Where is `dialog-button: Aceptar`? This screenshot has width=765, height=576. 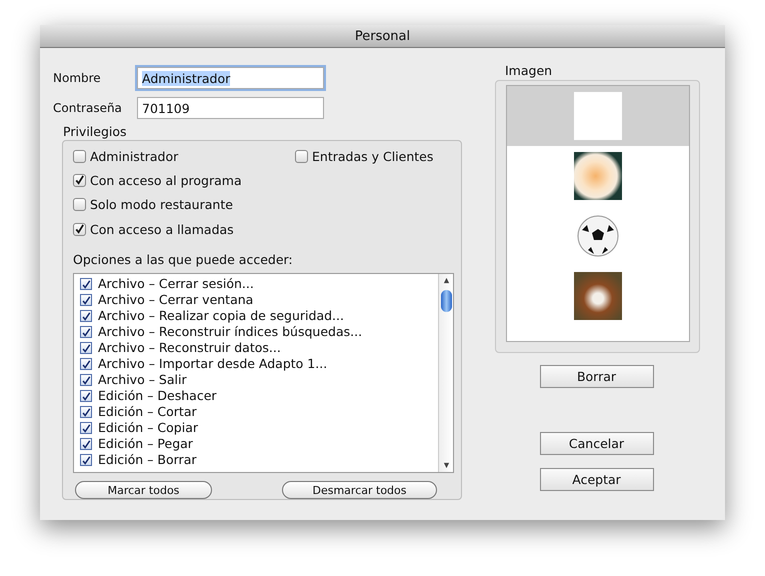 dialog-button: Aceptar is located at coordinates (597, 479).